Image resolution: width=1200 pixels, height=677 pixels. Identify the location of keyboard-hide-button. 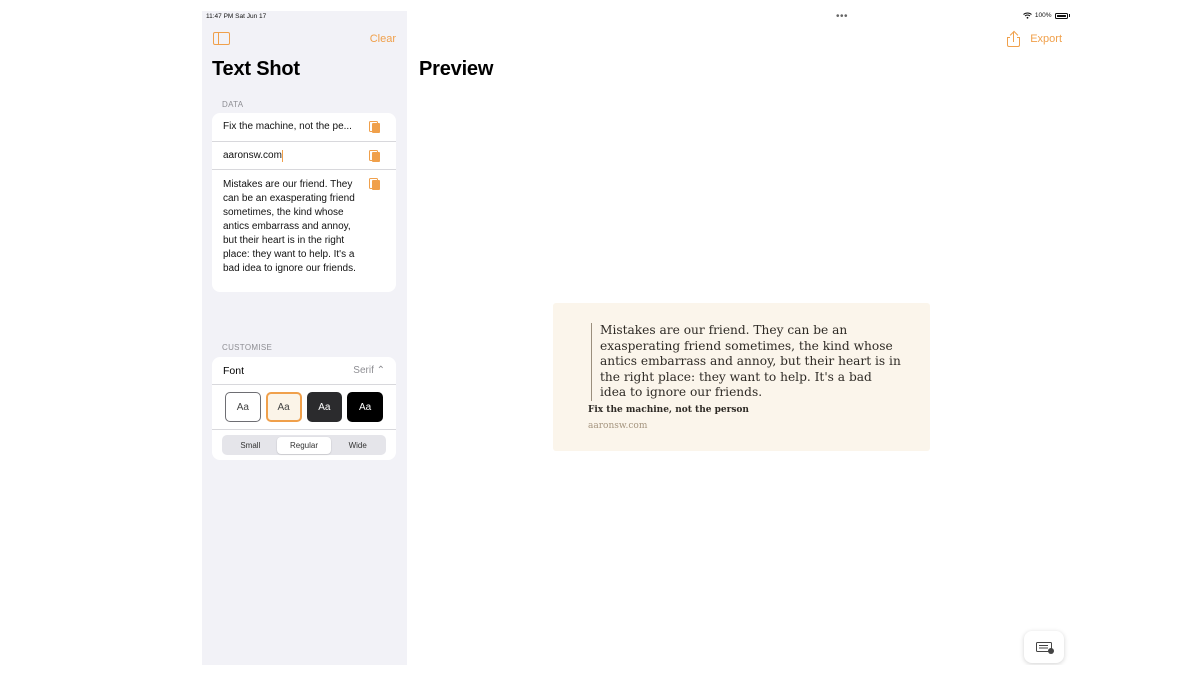
(1044, 647).